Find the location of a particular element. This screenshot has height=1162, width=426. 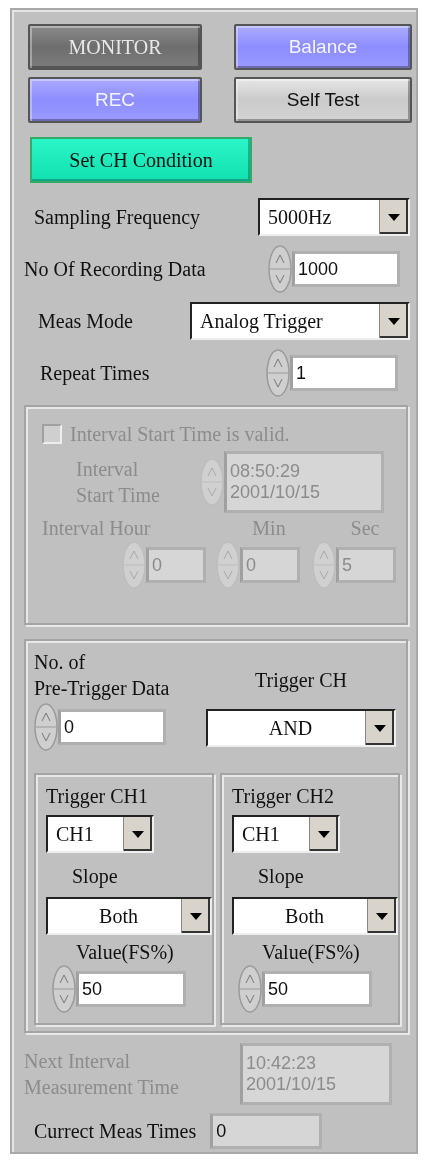

set-condition-button: Set CH Condition is located at coordinates (141, 160).